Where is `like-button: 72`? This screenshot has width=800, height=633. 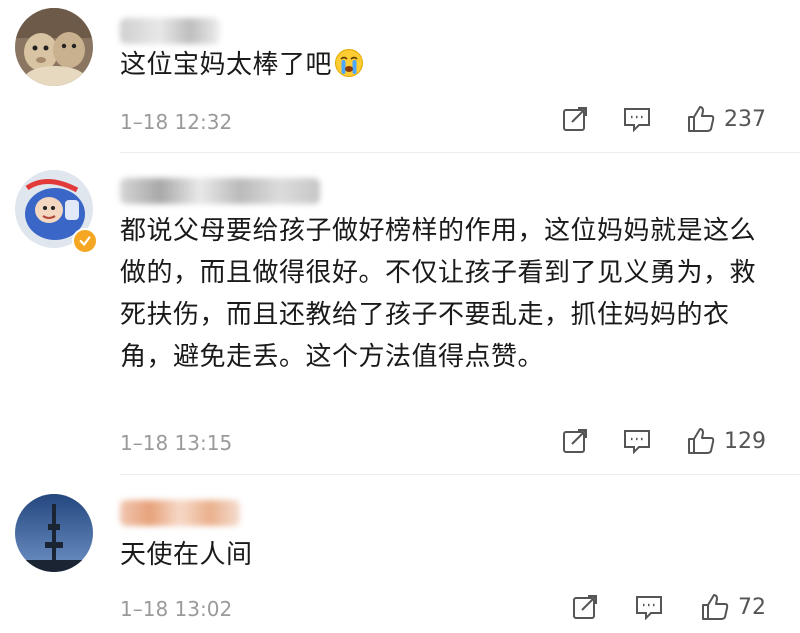 like-button: 72 is located at coordinates (733, 607).